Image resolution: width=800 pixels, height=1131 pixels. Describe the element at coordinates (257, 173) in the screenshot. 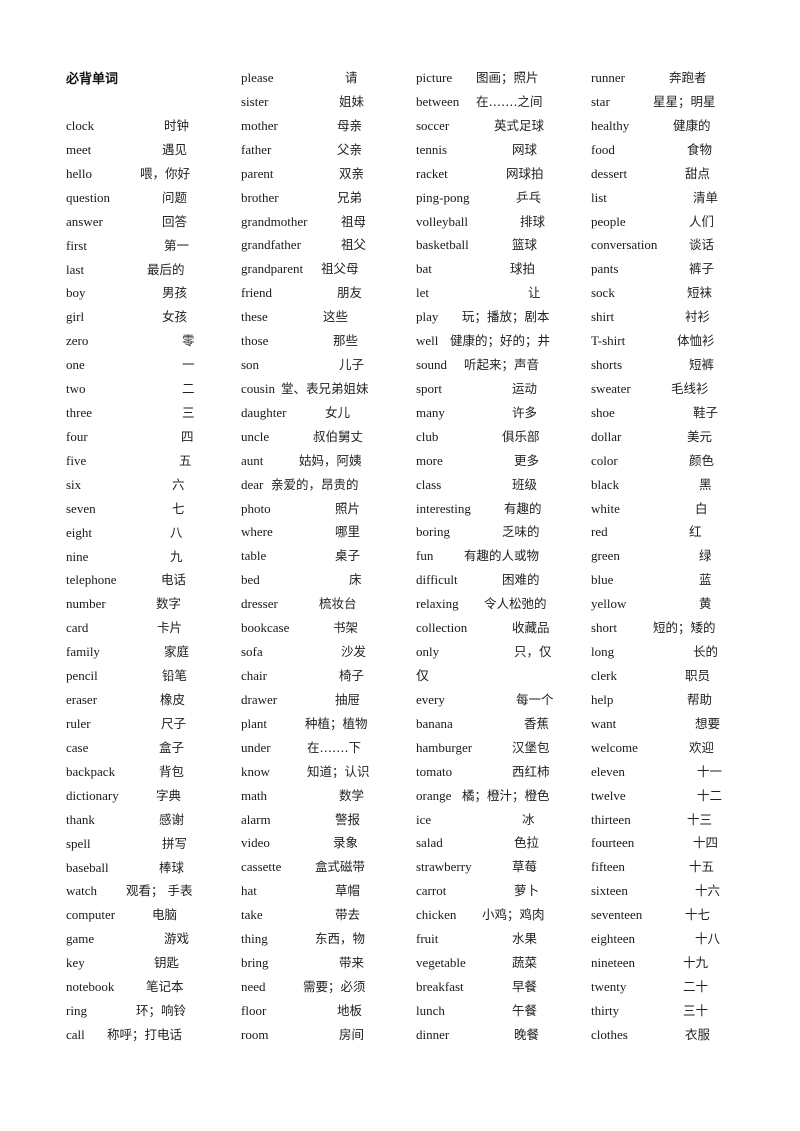

I see `english-word: parent` at that location.